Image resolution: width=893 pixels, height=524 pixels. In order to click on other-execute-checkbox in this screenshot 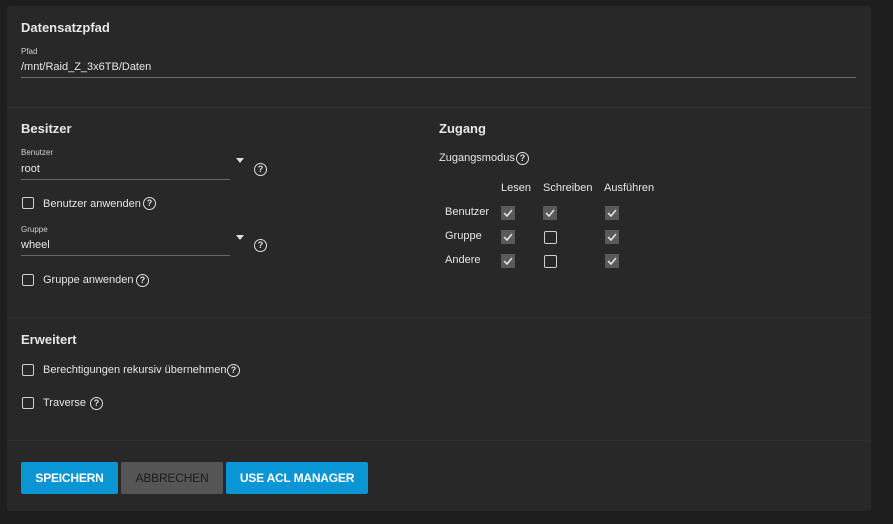, I will do `click(612, 261)`.